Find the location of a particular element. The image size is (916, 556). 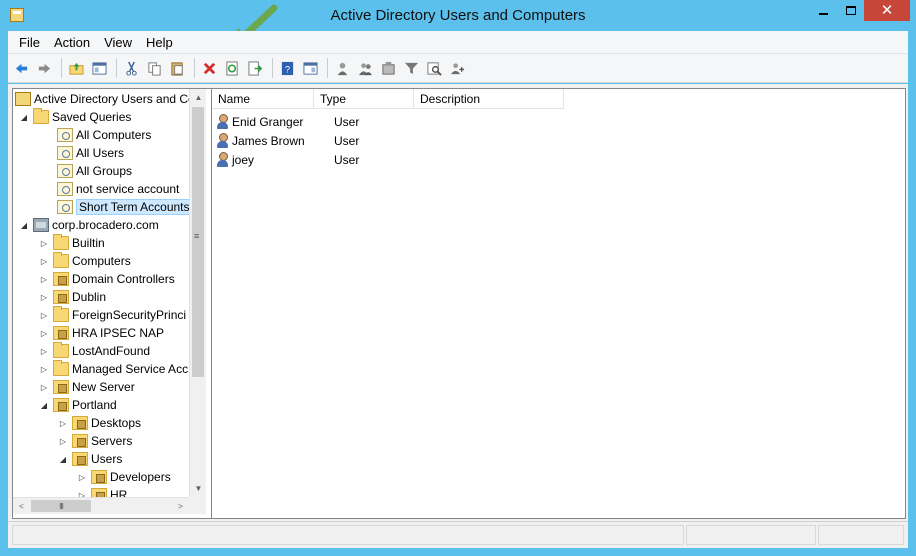

tree-item-root: Active Directory Users and Co is located at coordinates (102, 99).